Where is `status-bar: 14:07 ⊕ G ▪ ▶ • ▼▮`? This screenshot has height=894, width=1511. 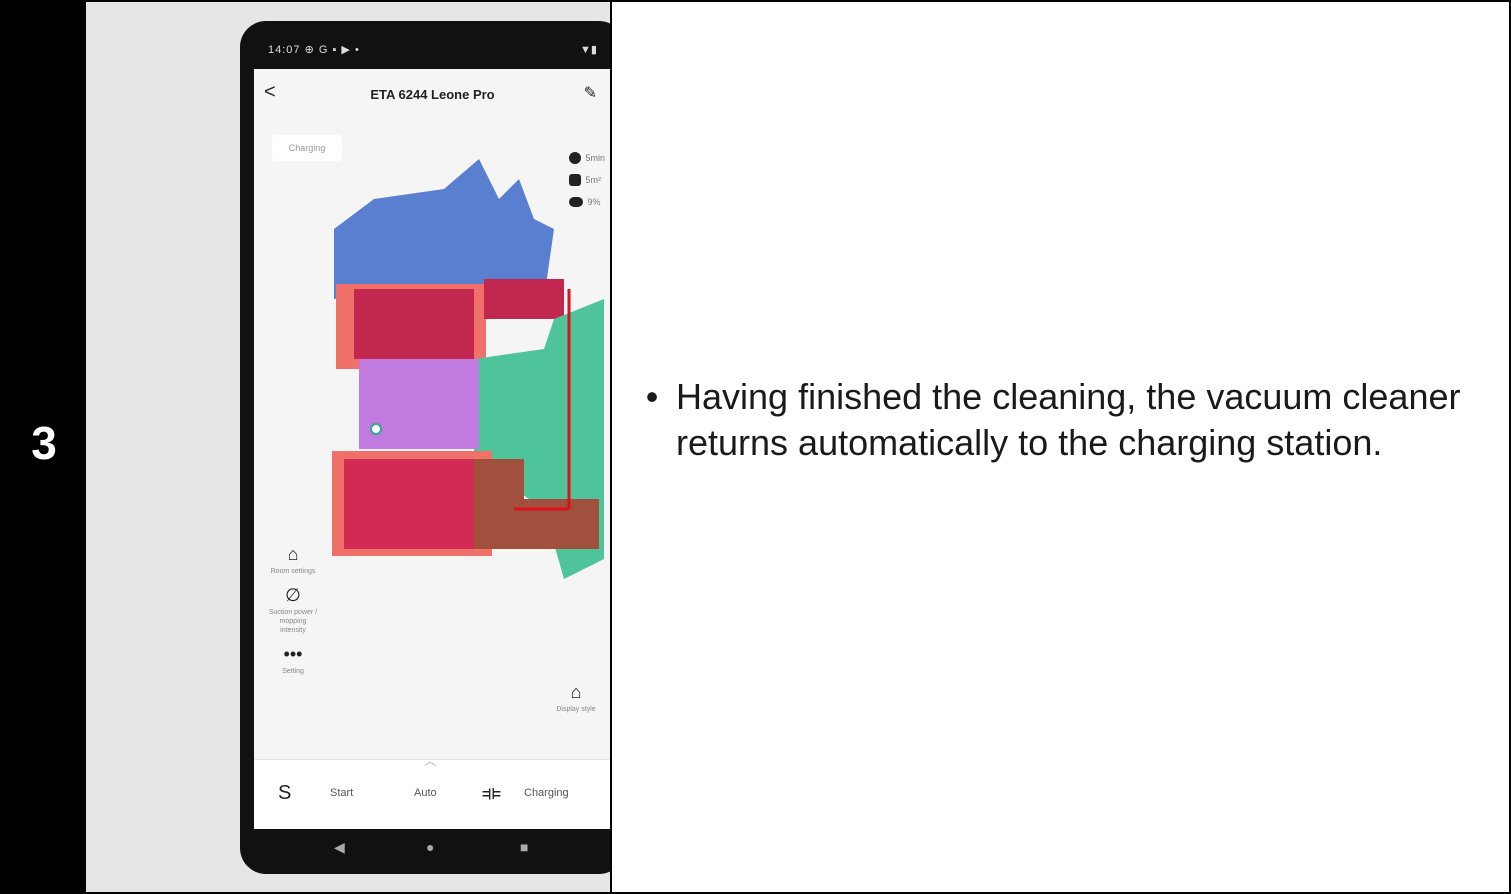 status-bar: 14:07 ⊕ G ▪ ▶ • ▼▮ is located at coordinates (432, 50).